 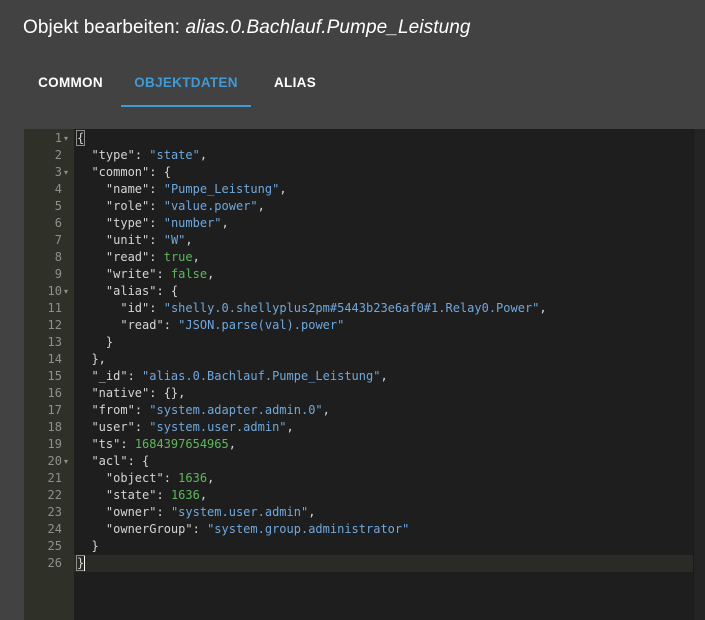 I want to click on code-line: "read": "JSON.parse(val).power", so click(x=210, y=325).